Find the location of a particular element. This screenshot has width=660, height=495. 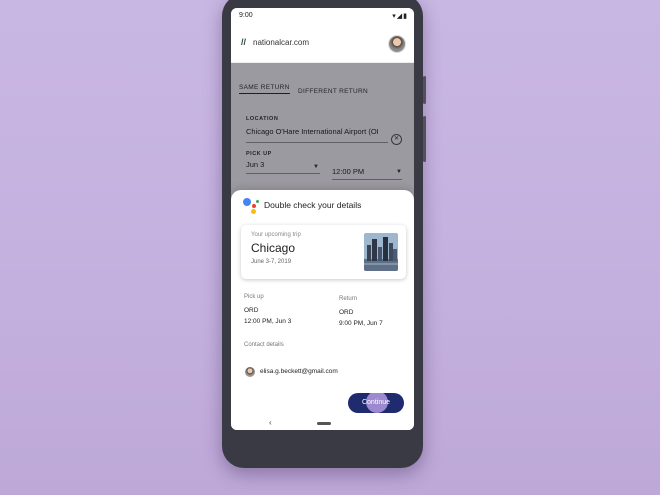

contact-label: Contact details is located at coordinates (264, 345).